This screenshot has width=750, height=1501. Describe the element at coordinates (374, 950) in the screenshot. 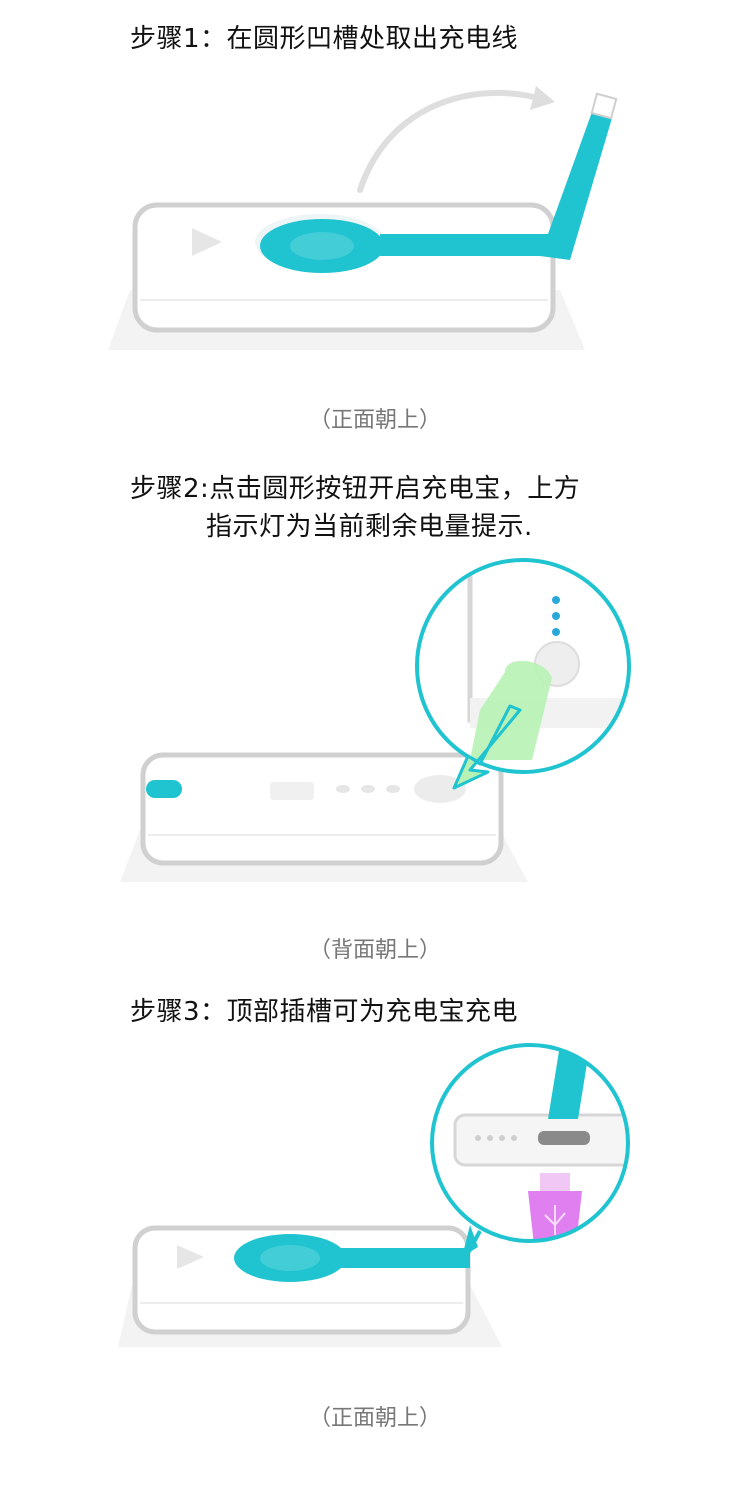

I see `step2-caption: （背面朝上）` at that location.